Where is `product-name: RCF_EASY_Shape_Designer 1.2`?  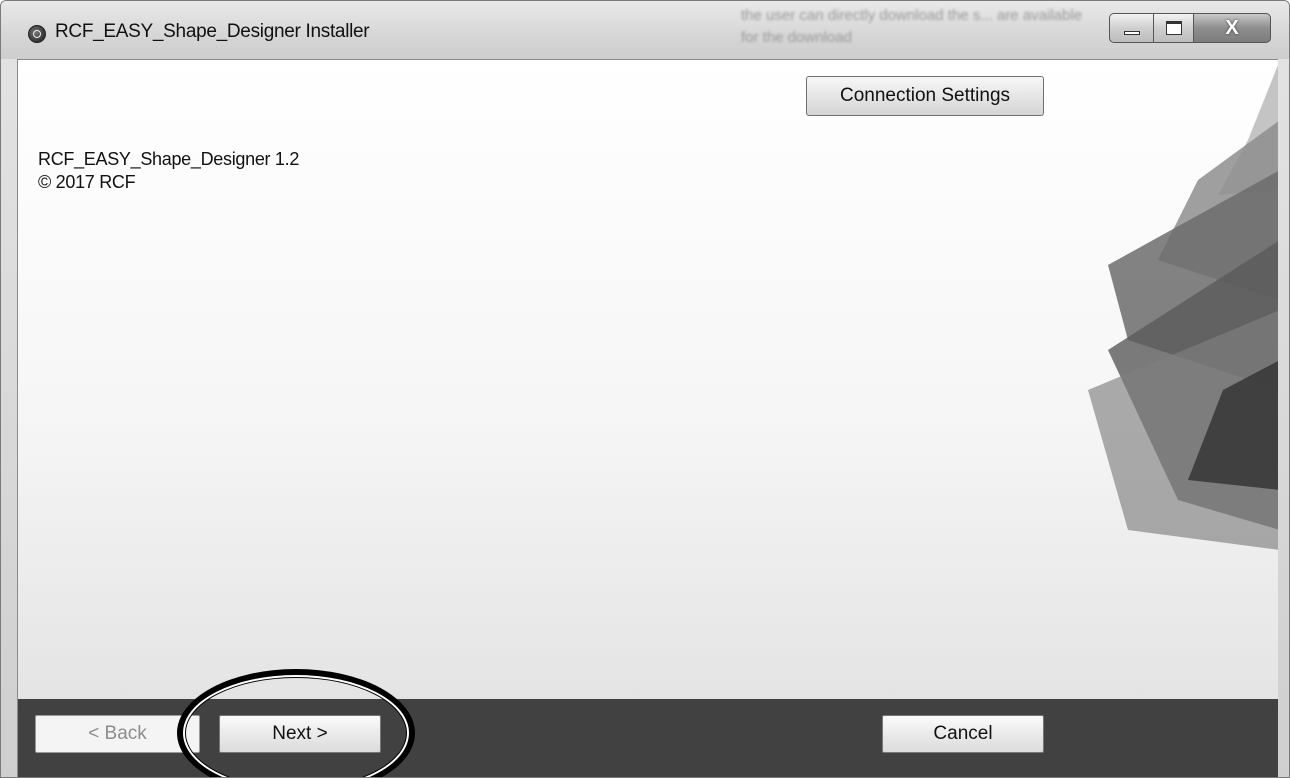 product-name: RCF_EASY_Shape_Designer 1.2 is located at coordinates (169, 159).